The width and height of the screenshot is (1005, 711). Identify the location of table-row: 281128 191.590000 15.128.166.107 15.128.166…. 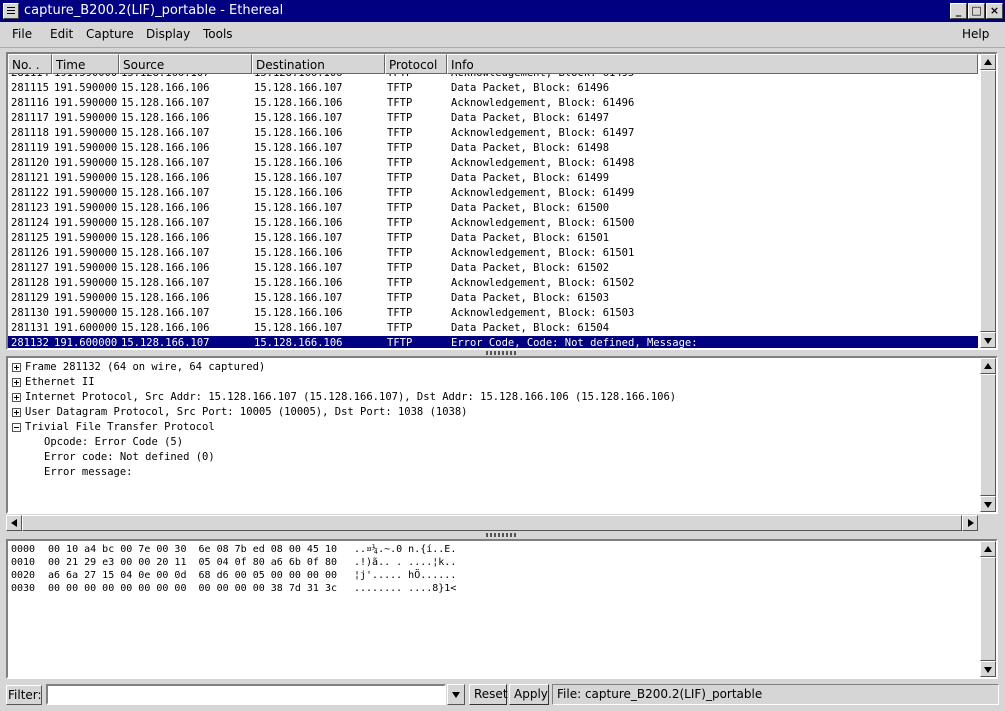
(493, 283).